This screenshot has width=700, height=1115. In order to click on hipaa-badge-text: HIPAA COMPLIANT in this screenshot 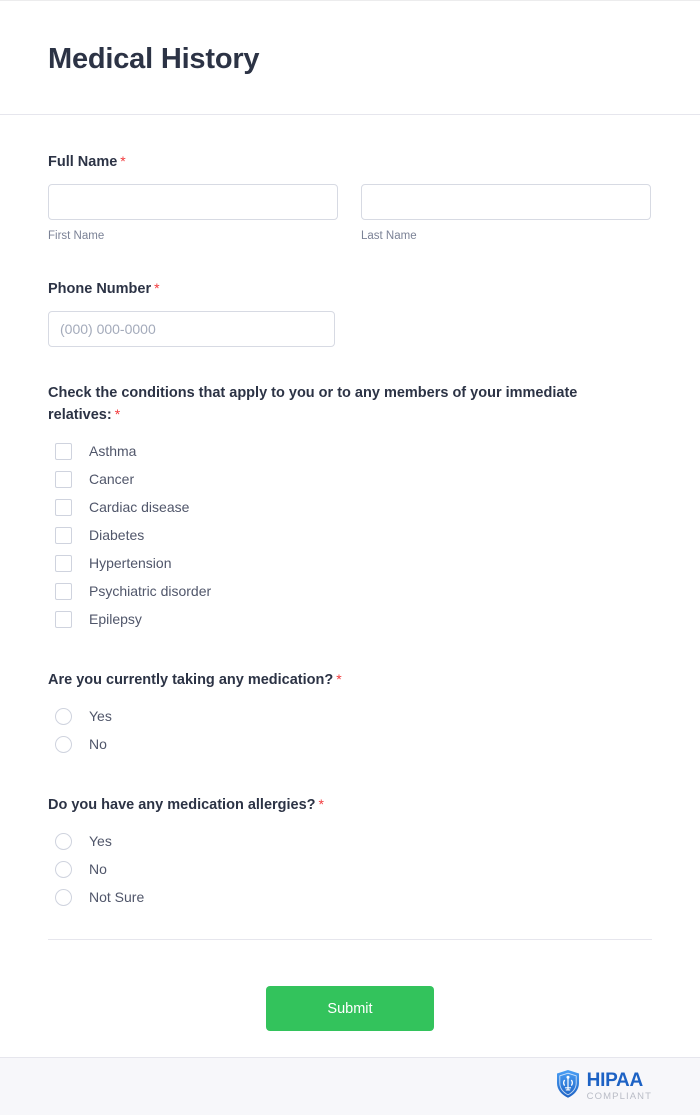, I will do `click(619, 1086)`.